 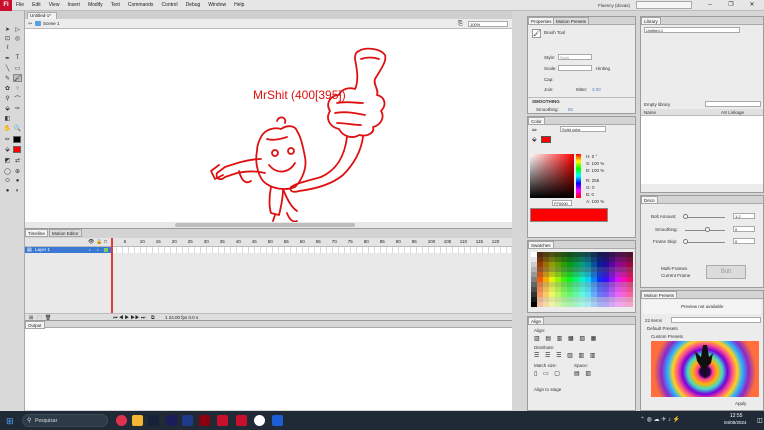 What do you see at coordinates (7, 78) in the screenshot?
I see `pencil-tool-icon: ✎` at bounding box center [7, 78].